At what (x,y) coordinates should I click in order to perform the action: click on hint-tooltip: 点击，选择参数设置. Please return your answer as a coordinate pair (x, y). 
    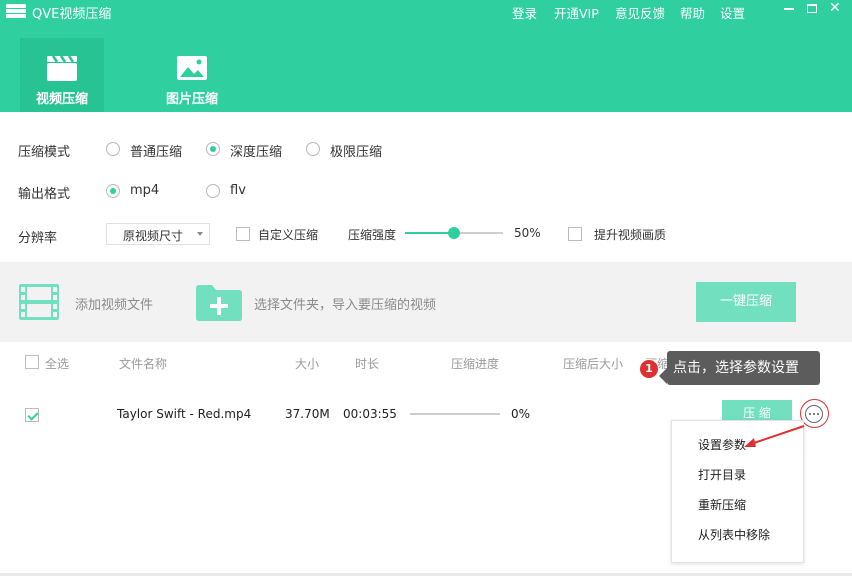
    Looking at the image, I should click on (739, 368).